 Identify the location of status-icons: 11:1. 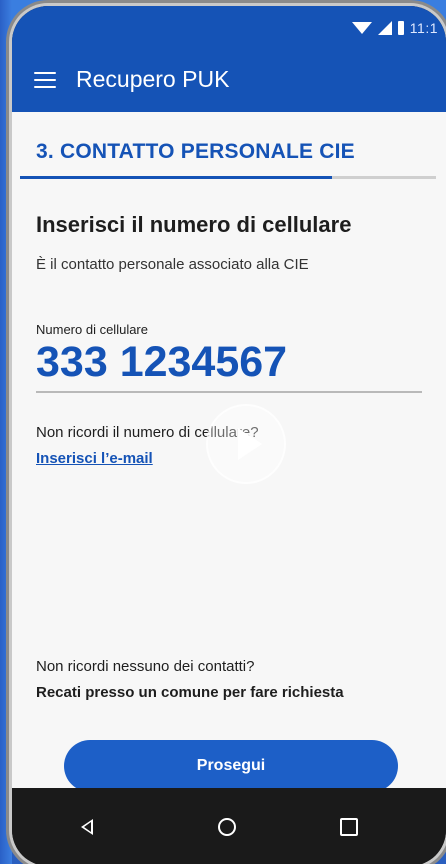
(394, 28).